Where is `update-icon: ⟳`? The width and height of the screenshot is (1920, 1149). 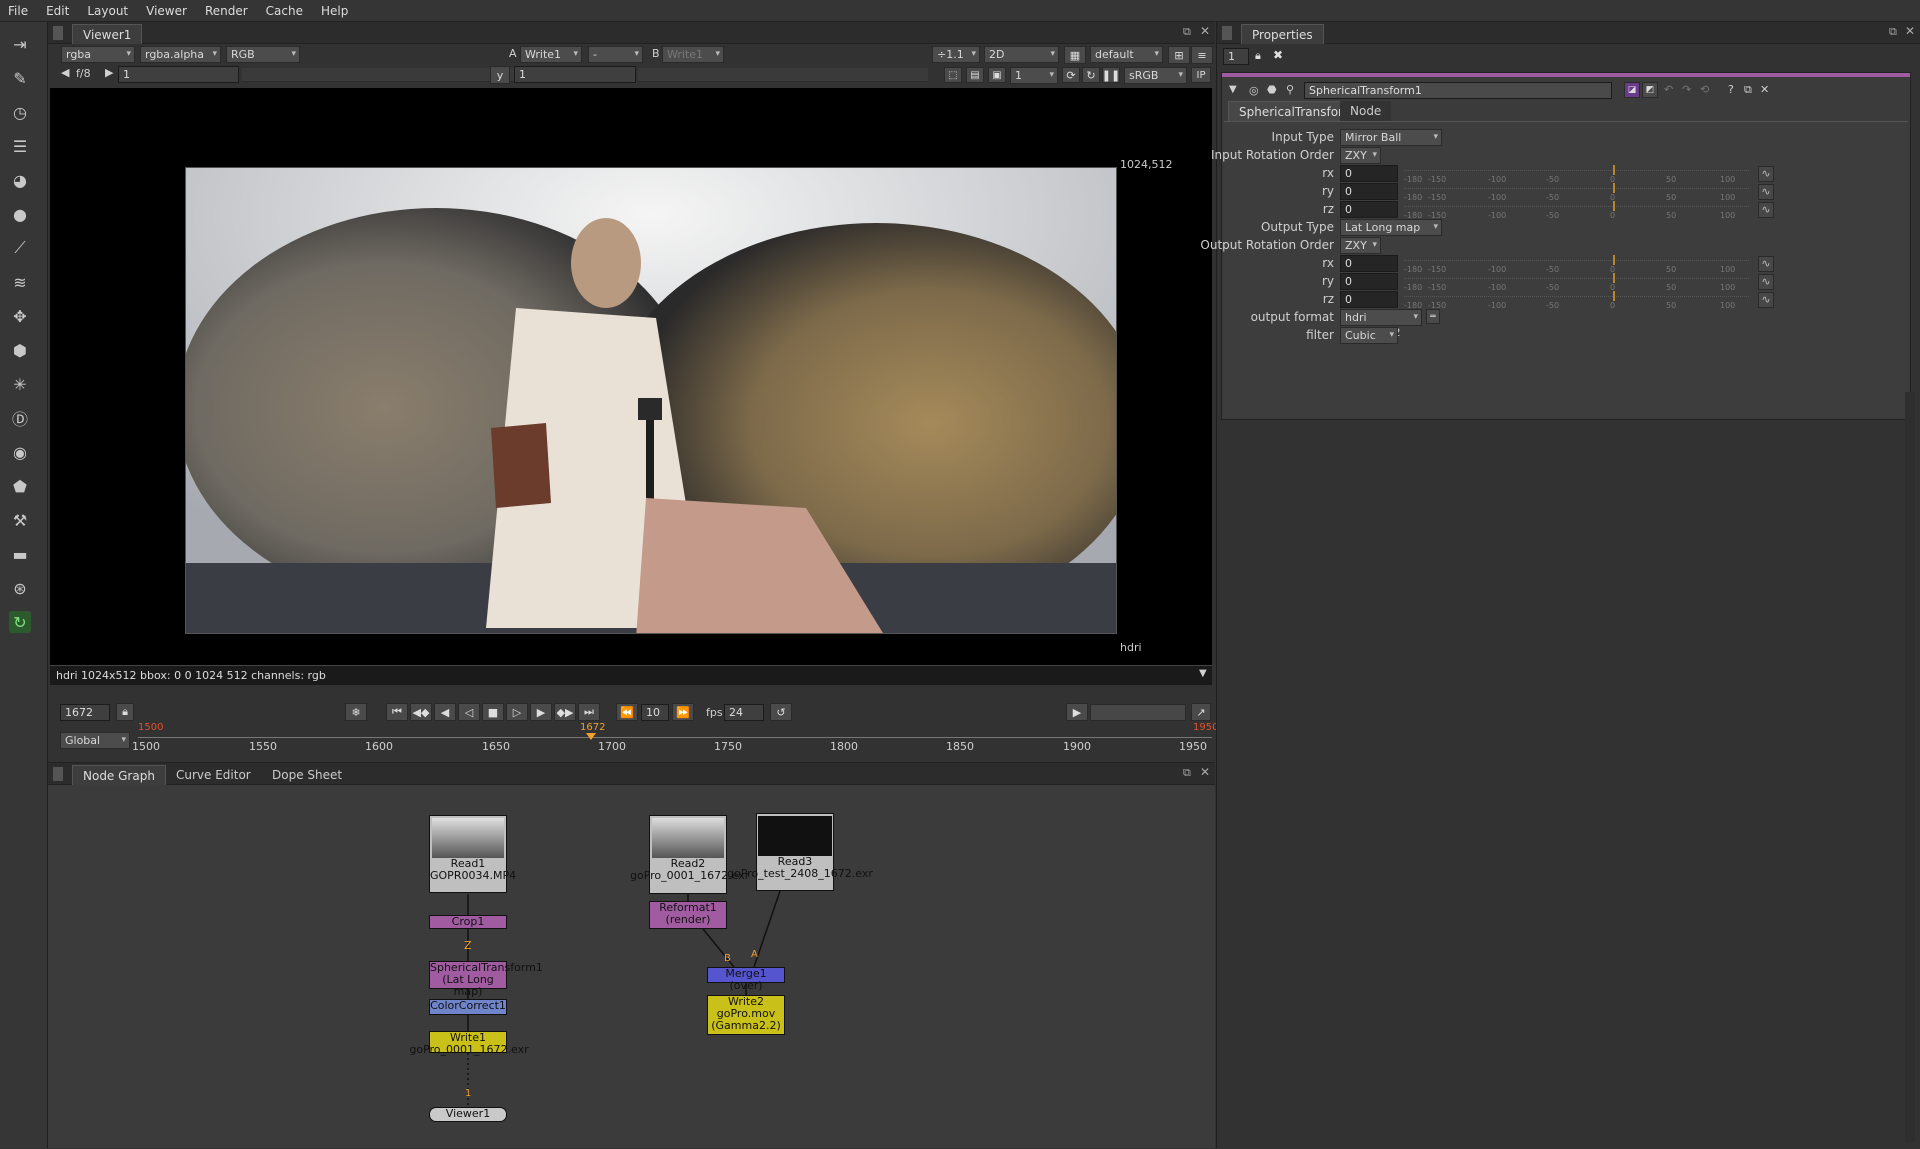
update-icon: ⟳ is located at coordinates (1071, 75).